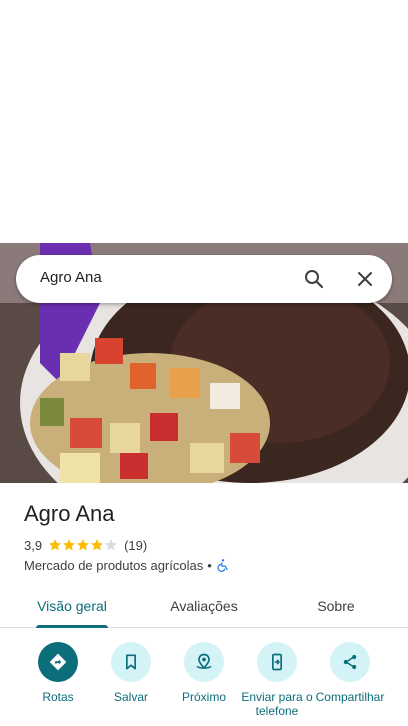  I want to click on search-icon, so click(314, 279).